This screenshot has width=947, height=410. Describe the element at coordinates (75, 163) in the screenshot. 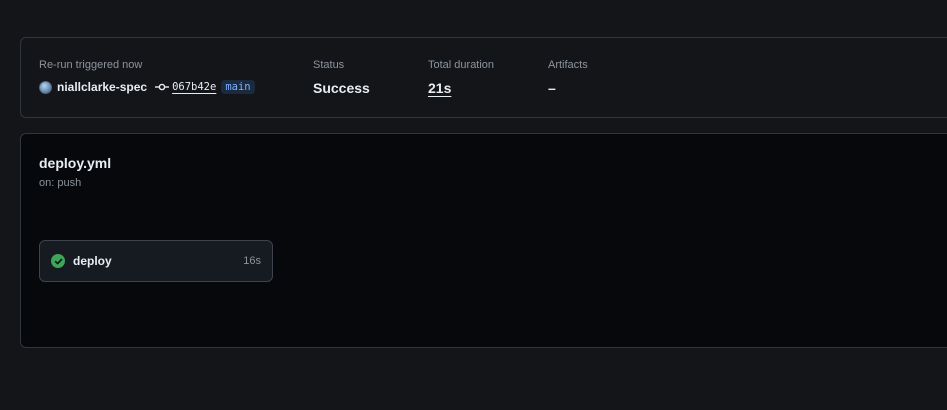

I see `workflow-file-title: deploy.yml` at that location.